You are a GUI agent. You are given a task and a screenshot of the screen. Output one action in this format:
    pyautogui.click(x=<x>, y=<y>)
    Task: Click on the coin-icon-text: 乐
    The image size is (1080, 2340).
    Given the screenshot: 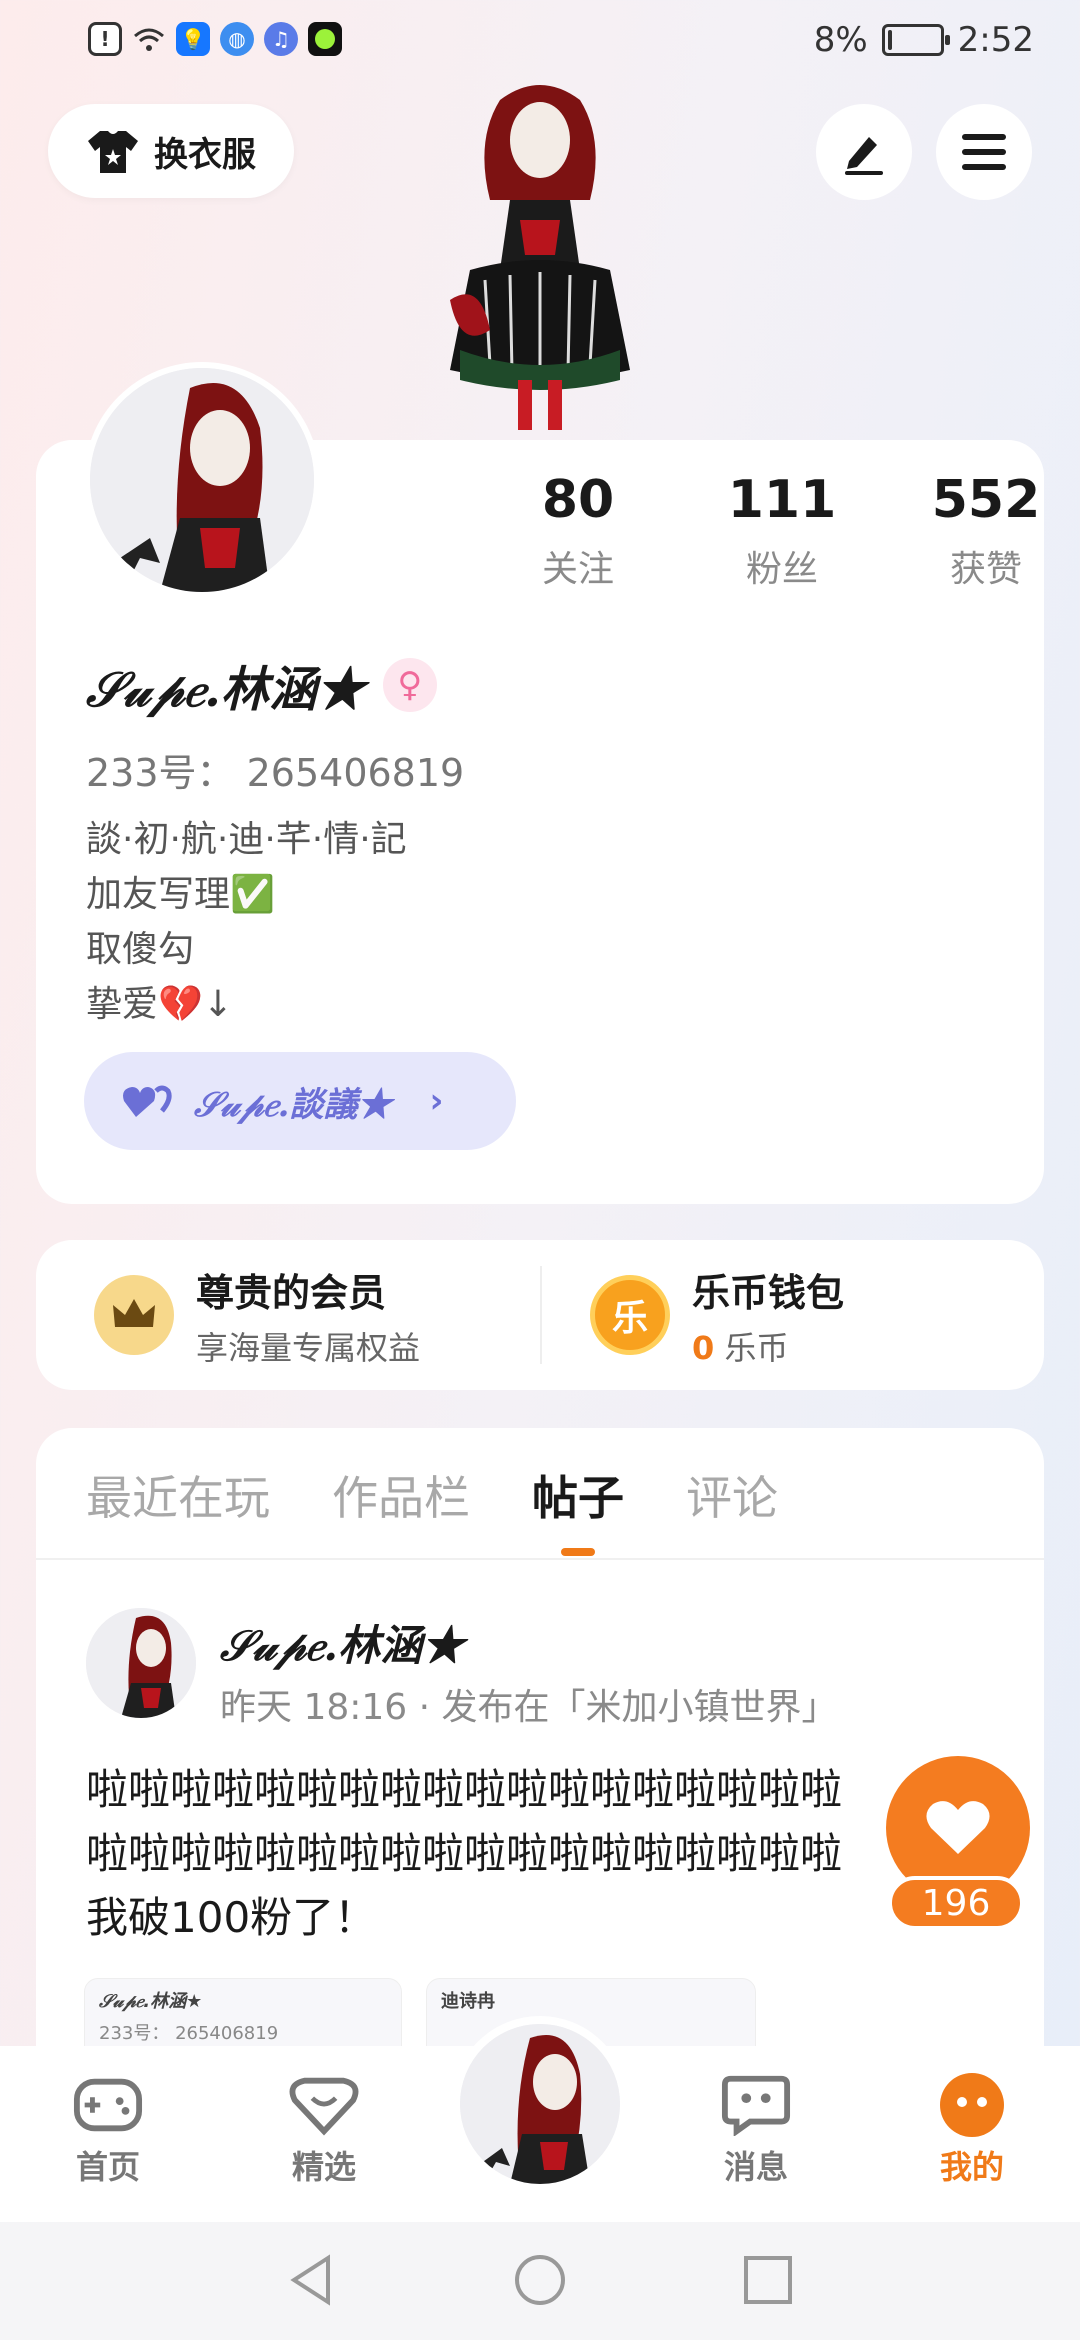 What is the action you would take?
    pyautogui.click(x=629, y=1318)
    